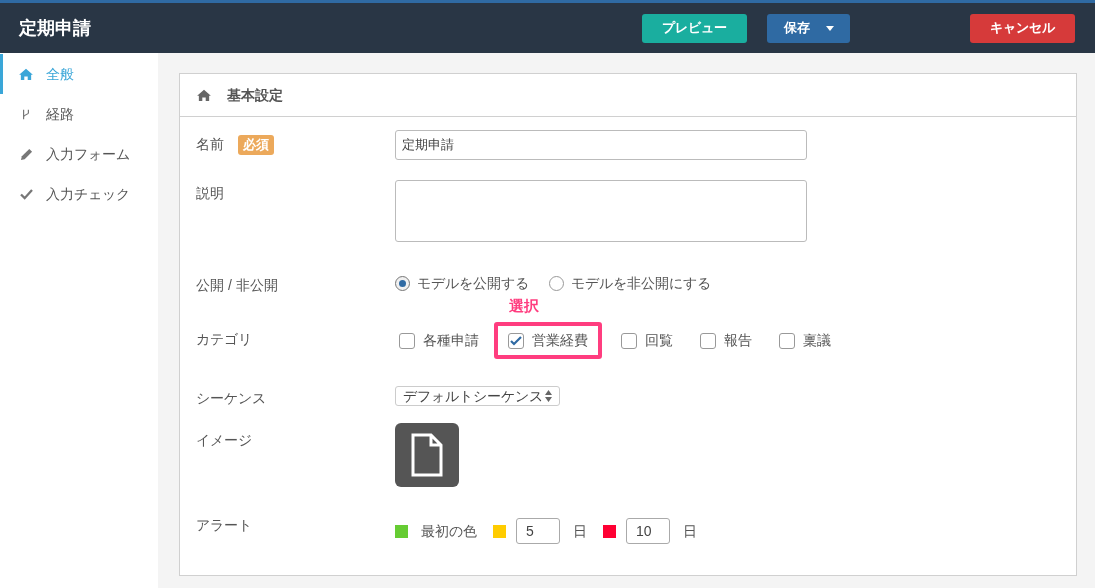 Image resolution: width=1095 pixels, height=588 pixels. What do you see at coordinates (829, 28) in the screenshot?
I see `caret-icon` at bounding box center [829, 28].